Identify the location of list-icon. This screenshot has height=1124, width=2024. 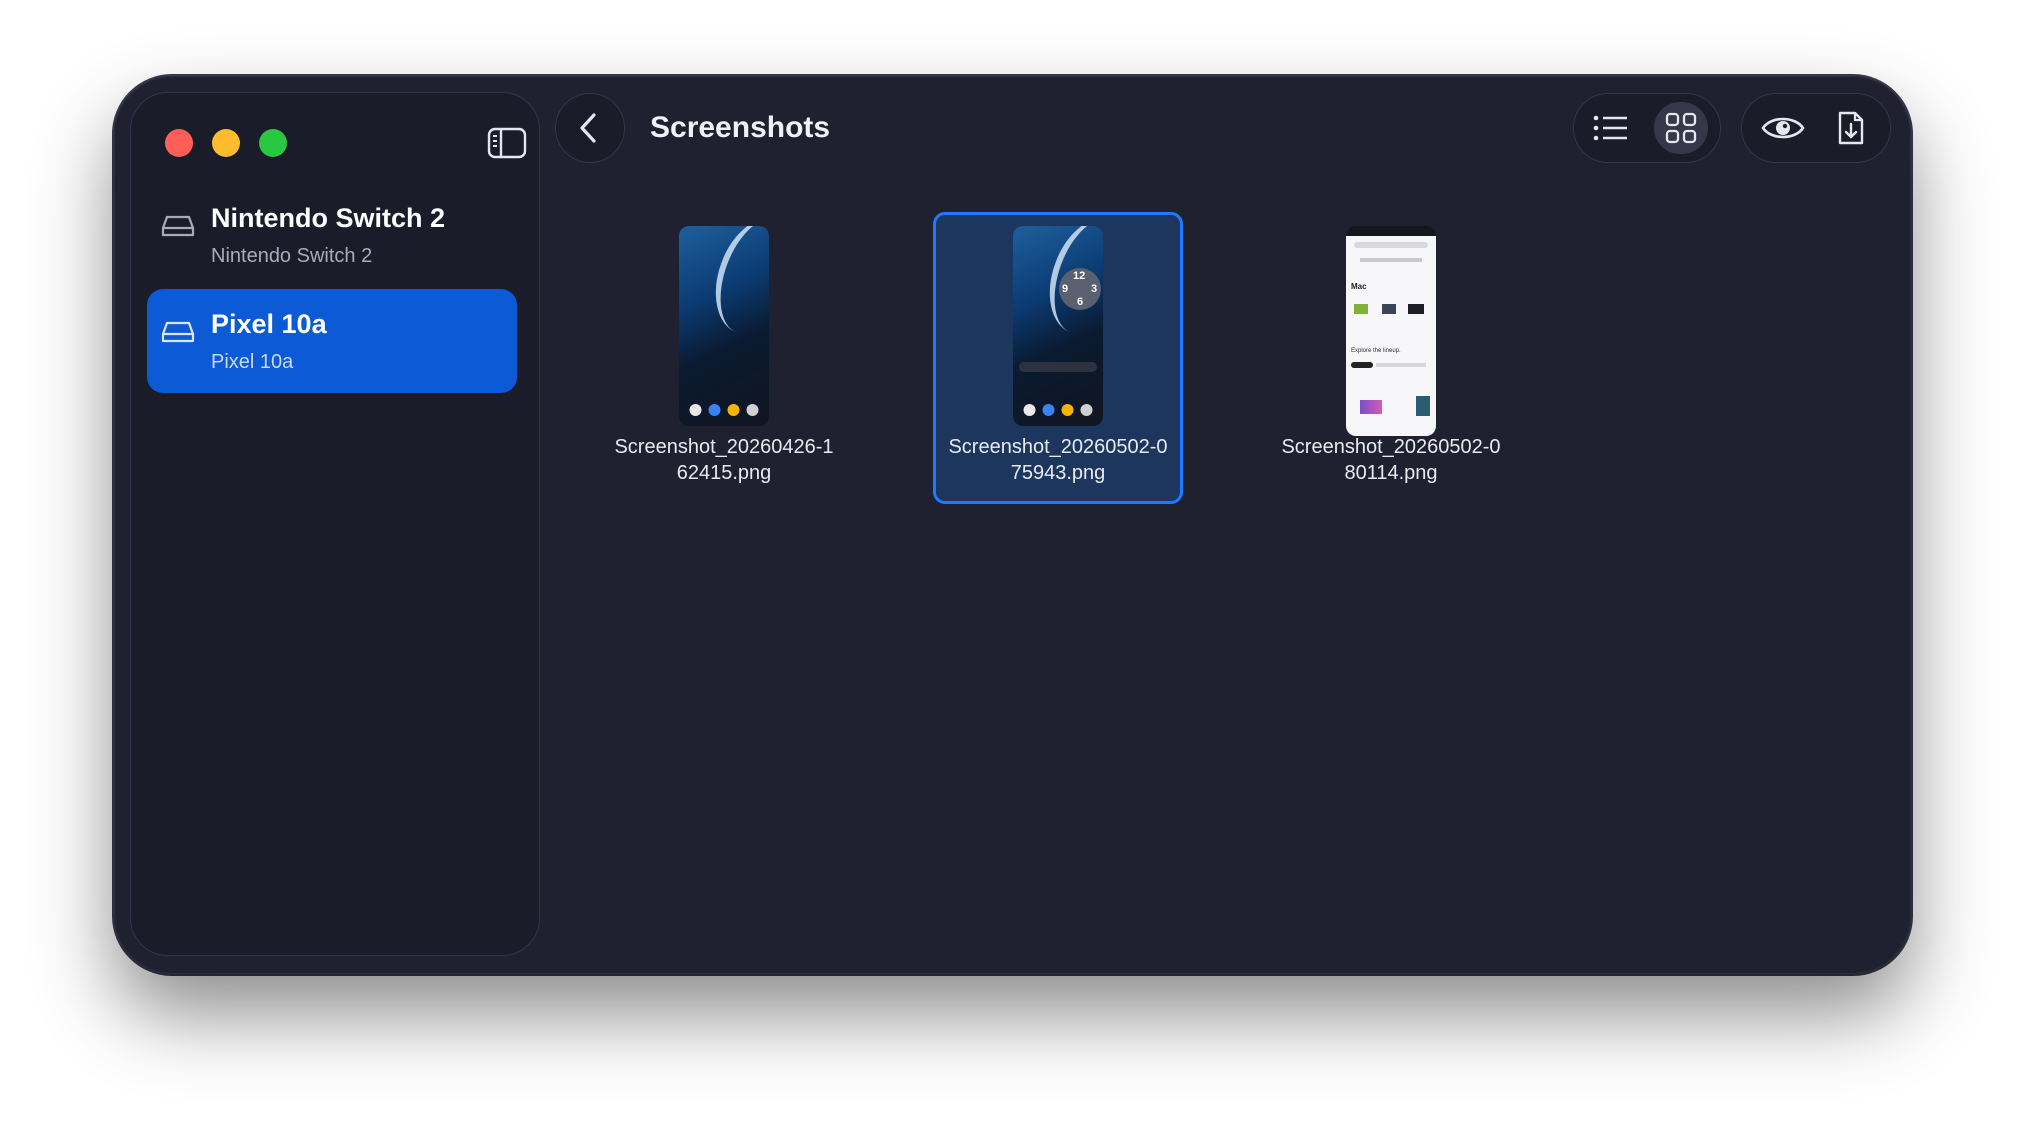
(1610, 128).